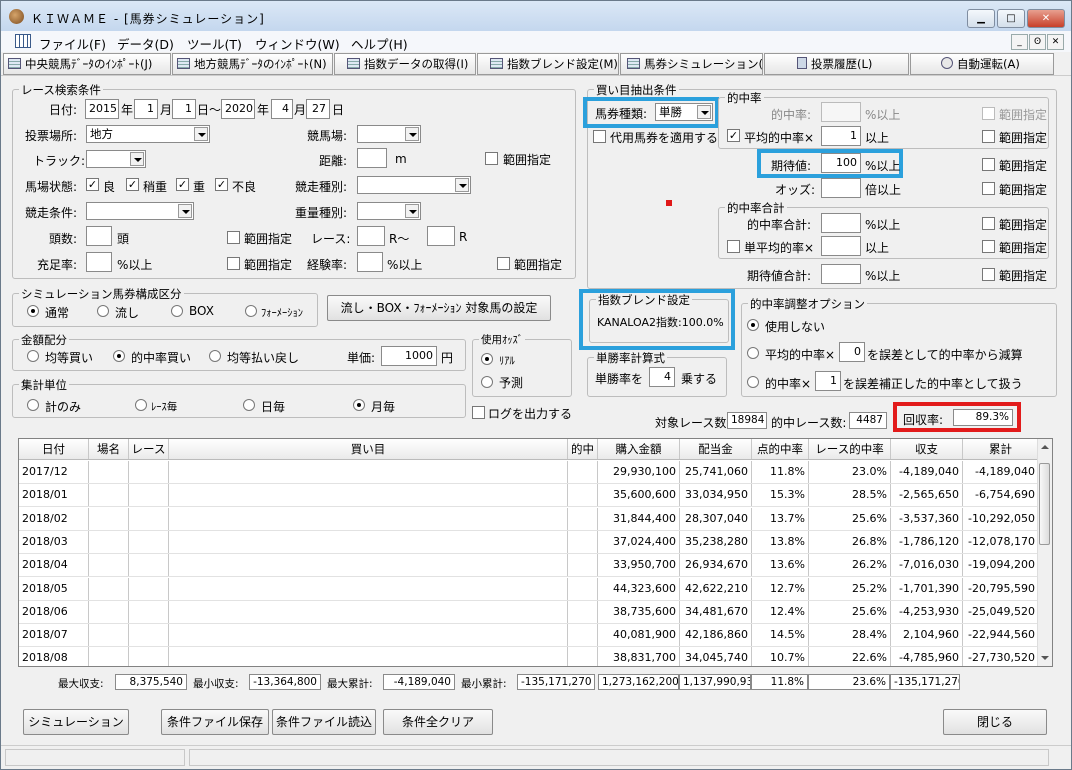 The width and height of the screenshot is (1072, 770). I want to click on menu-tools: ツール(T), so click(214, 43).